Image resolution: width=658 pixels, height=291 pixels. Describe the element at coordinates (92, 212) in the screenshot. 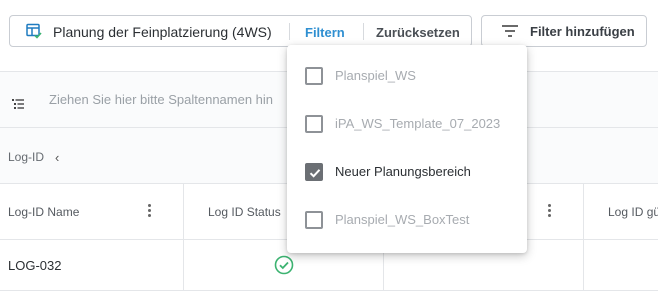

I see `header-cell-log-id-name: Log-ID Name` at that location.